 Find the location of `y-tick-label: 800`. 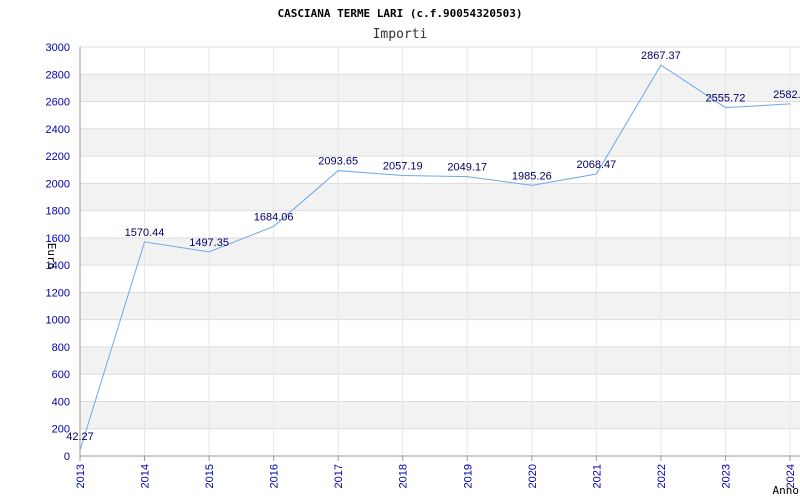

y-tick-label: 800 is located at coordinates (61, 348).